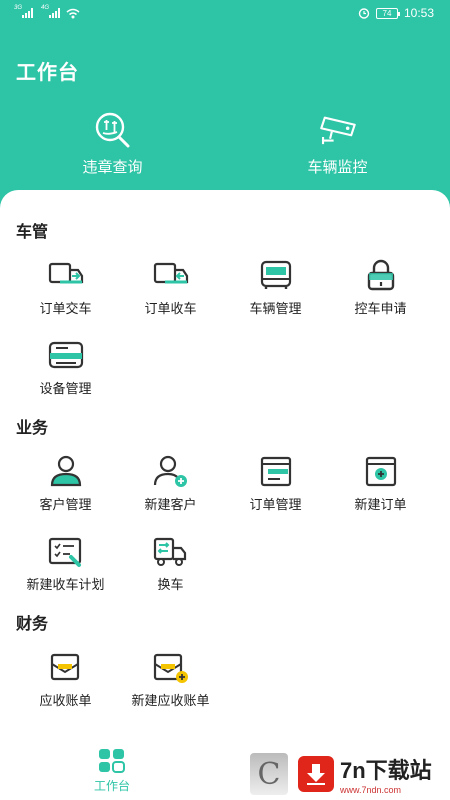 The image size is (450, 800). What do you see at coordinates (170, 308) in the screenshot?
I see `grid-item-label: 订单收车` at bounding box center [170, 308].